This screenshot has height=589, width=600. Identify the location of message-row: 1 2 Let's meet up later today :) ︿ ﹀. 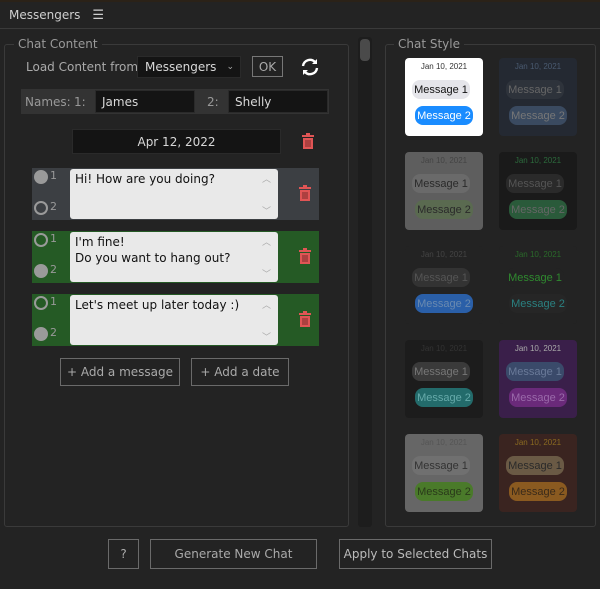
(175, 320).